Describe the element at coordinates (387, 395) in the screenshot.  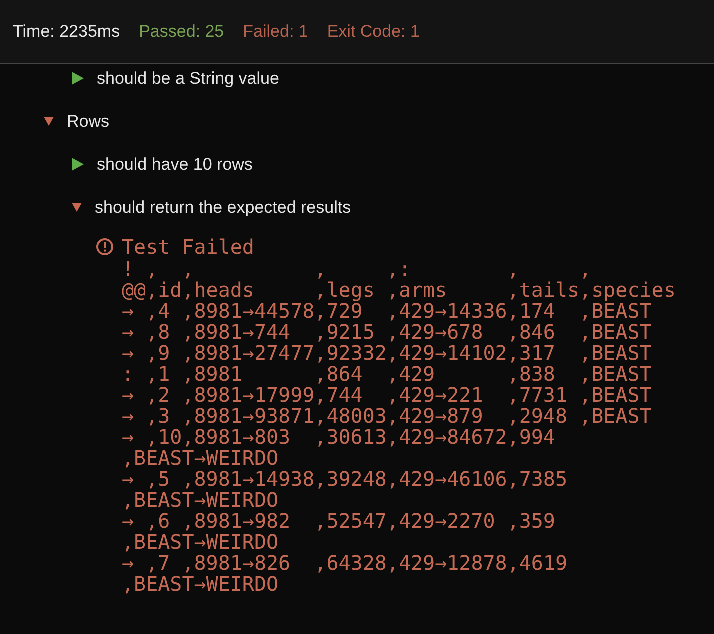
I see `diff-line: → ,2 ,8981→17999,744 ,429→221 ,7731 ,BEAST` at that location.